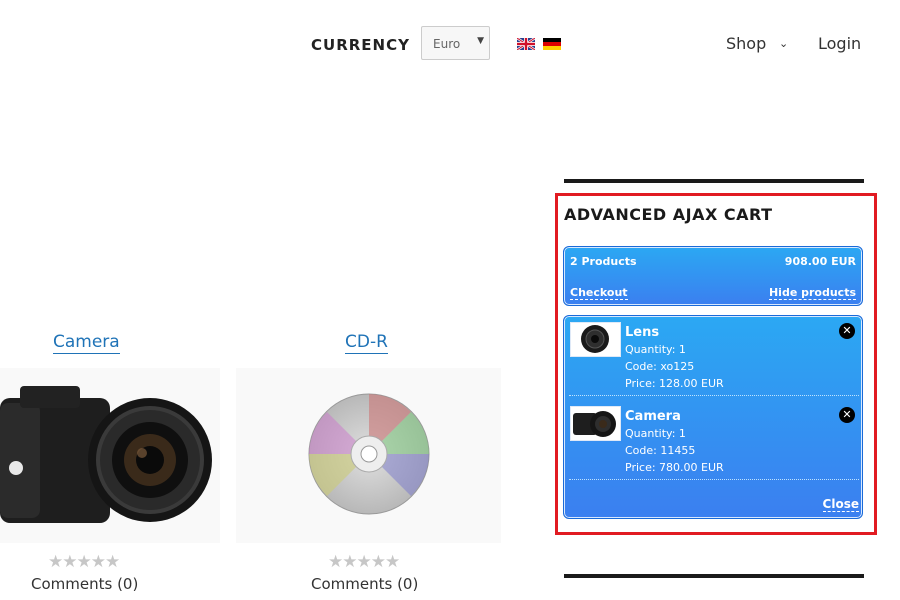 The image size is (900, 600). Describe the element at coordinates (746, 43) in the screenshot. I see `nav-shop-link: Shop` at that location.